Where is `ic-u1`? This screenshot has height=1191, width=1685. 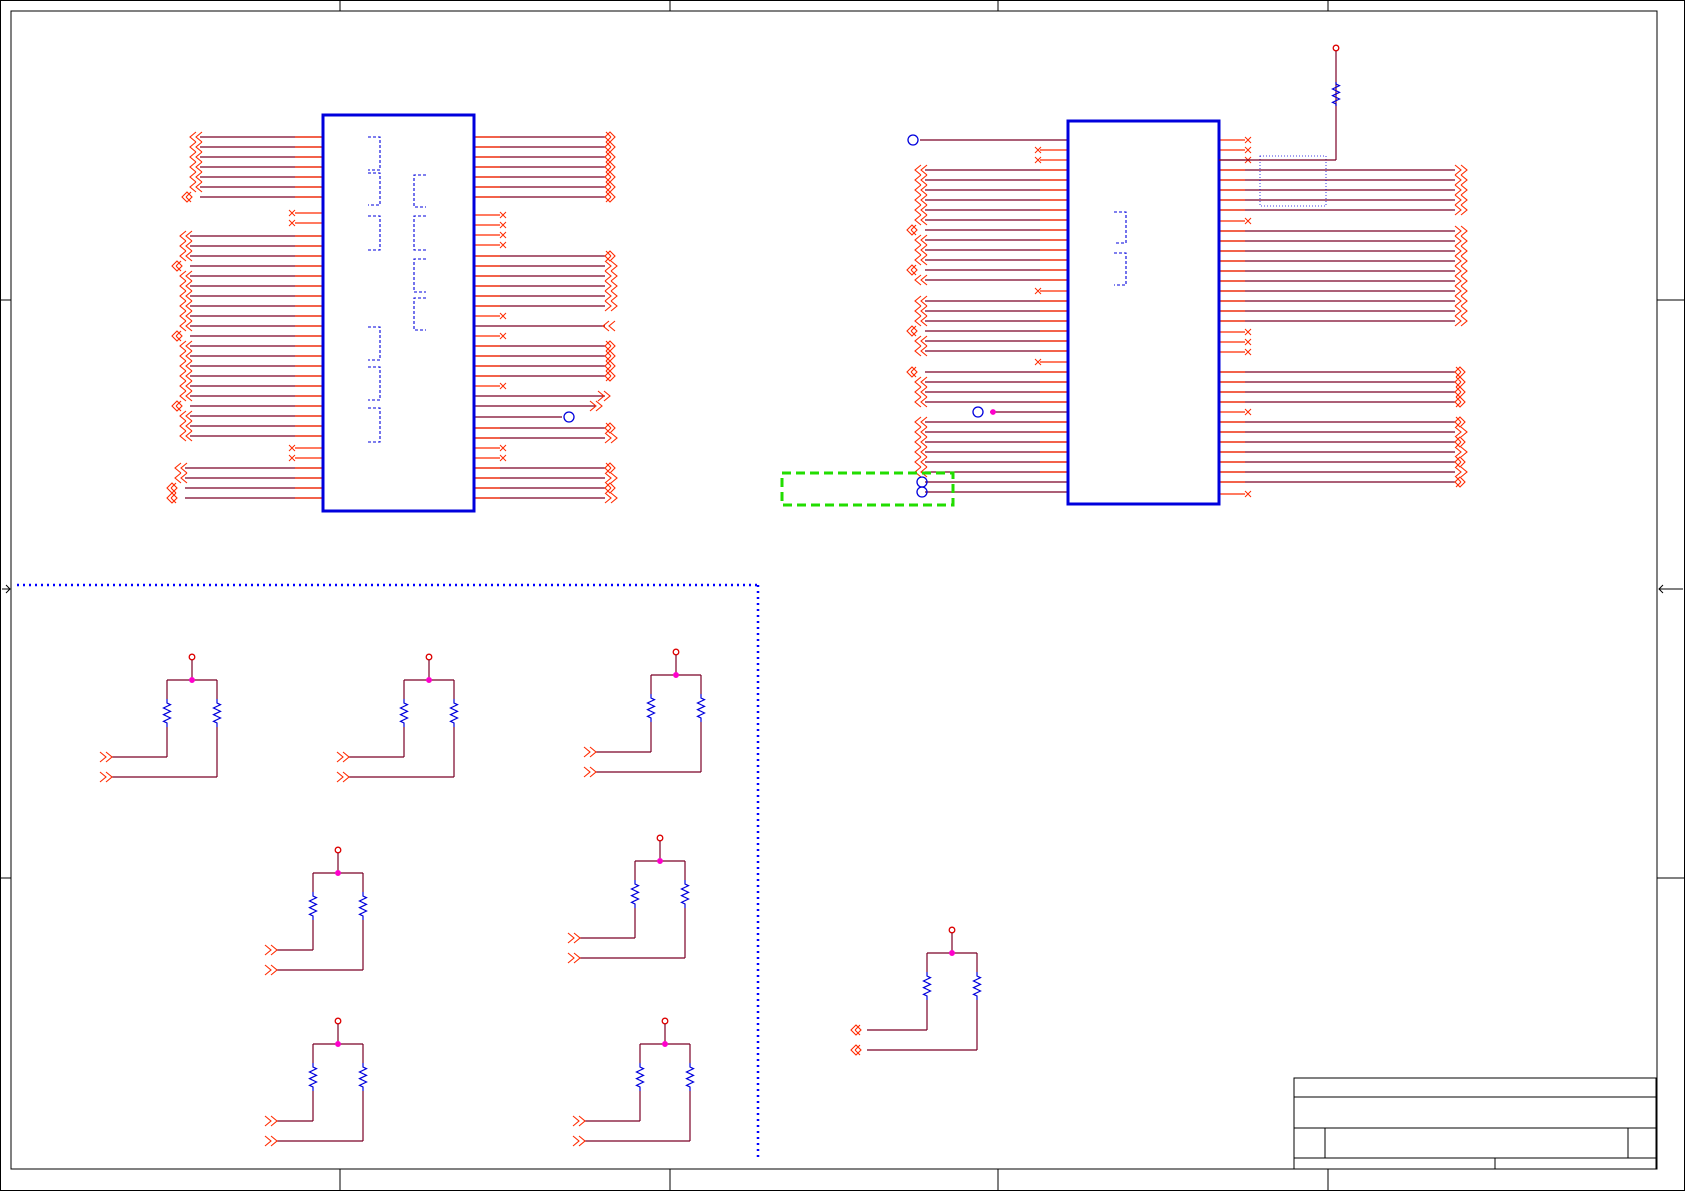
ic-u1 is located at coordinates (392, 313).